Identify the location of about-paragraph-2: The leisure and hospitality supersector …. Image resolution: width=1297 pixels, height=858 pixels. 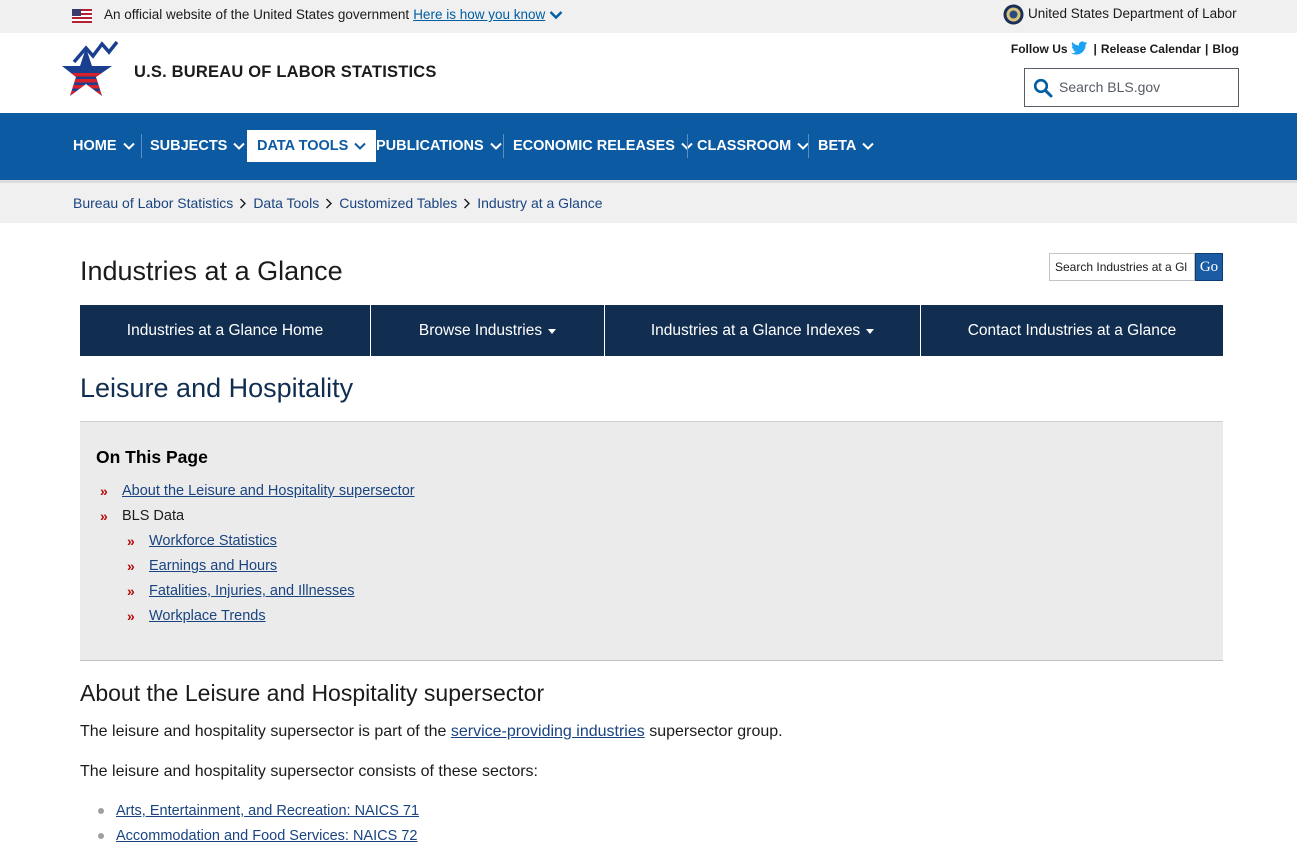
(309, 771).